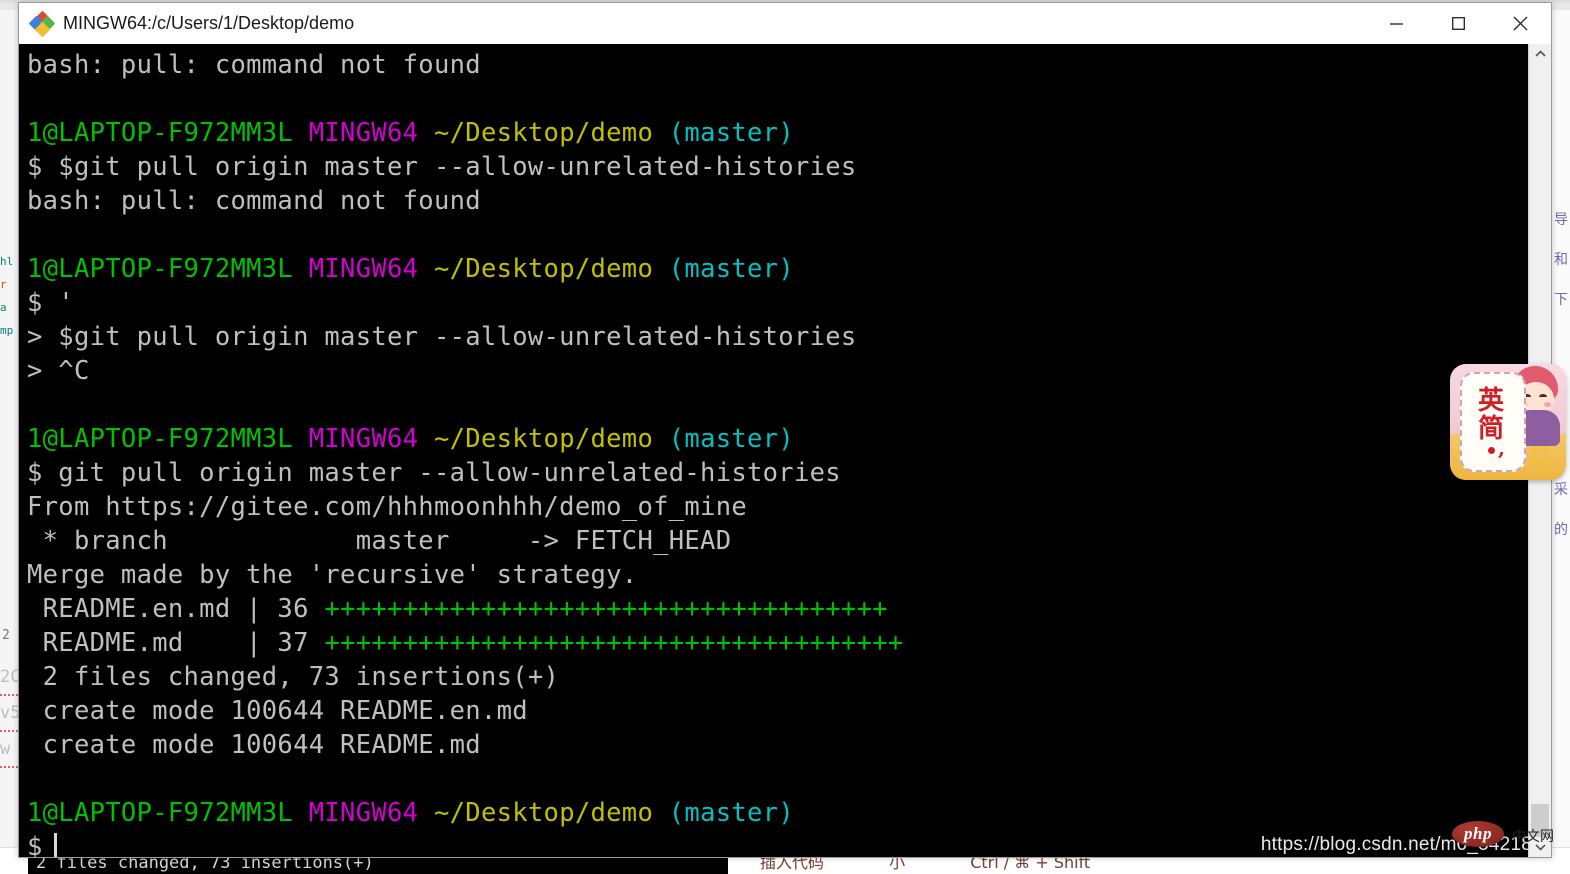 The image size is (1570, 874). What do you see at coordinates (606, 609) in the screenshot?
I see `terminal-span: ++++++++++++++++++++++++++++++++++++` at bounding box center [606, 609].